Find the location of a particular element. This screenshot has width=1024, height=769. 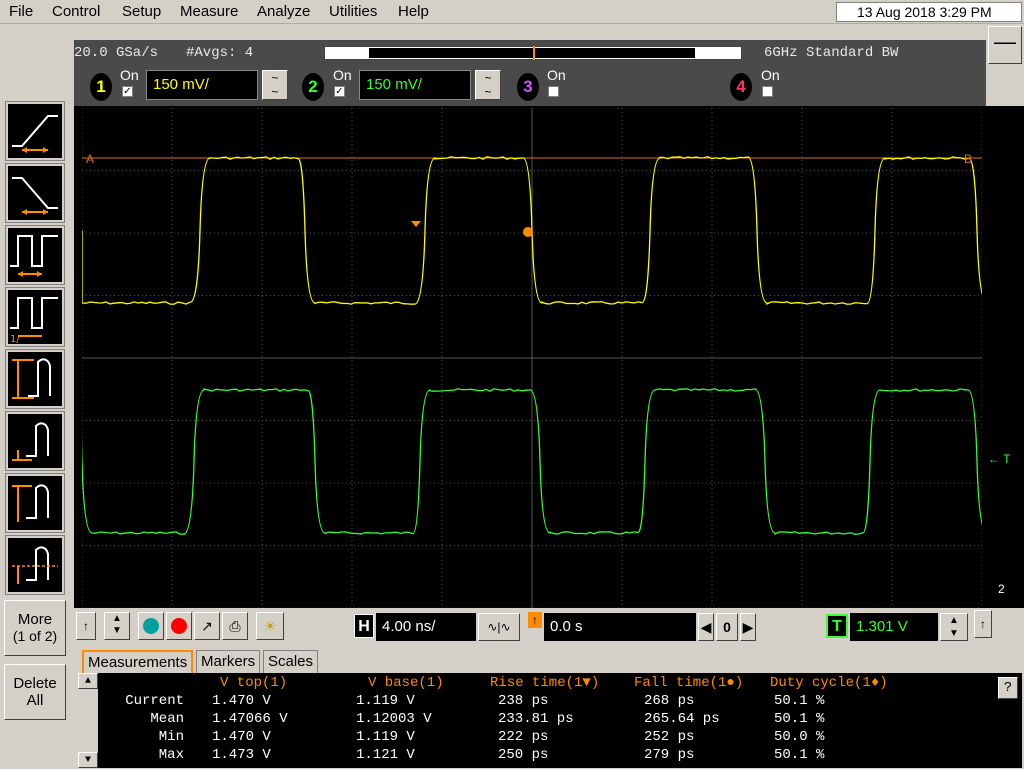

vtop-measure-button is located at coordinates (35, 503).